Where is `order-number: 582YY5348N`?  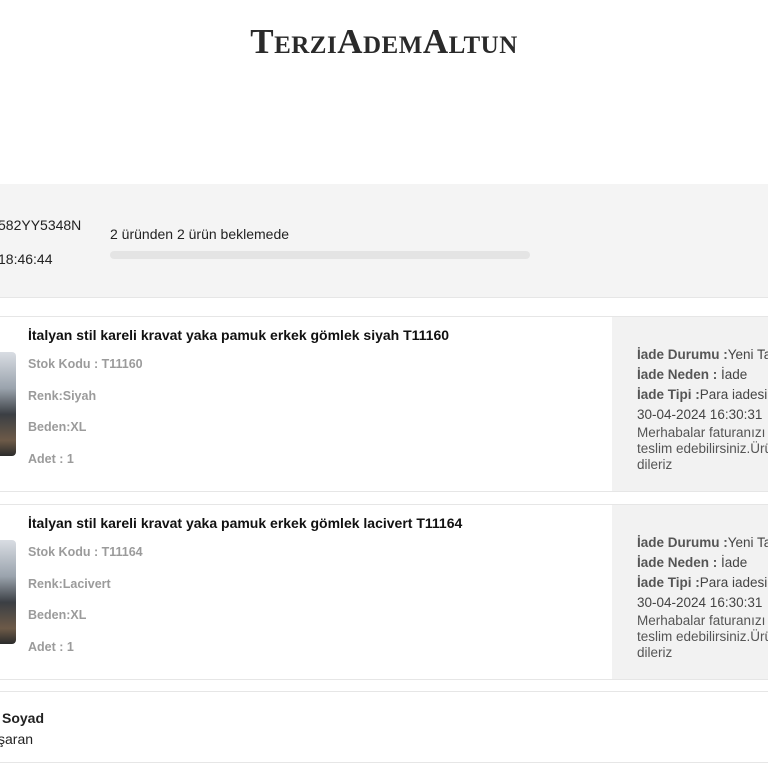 order-number: 582YY5348N is located at coordinates (41, 225).